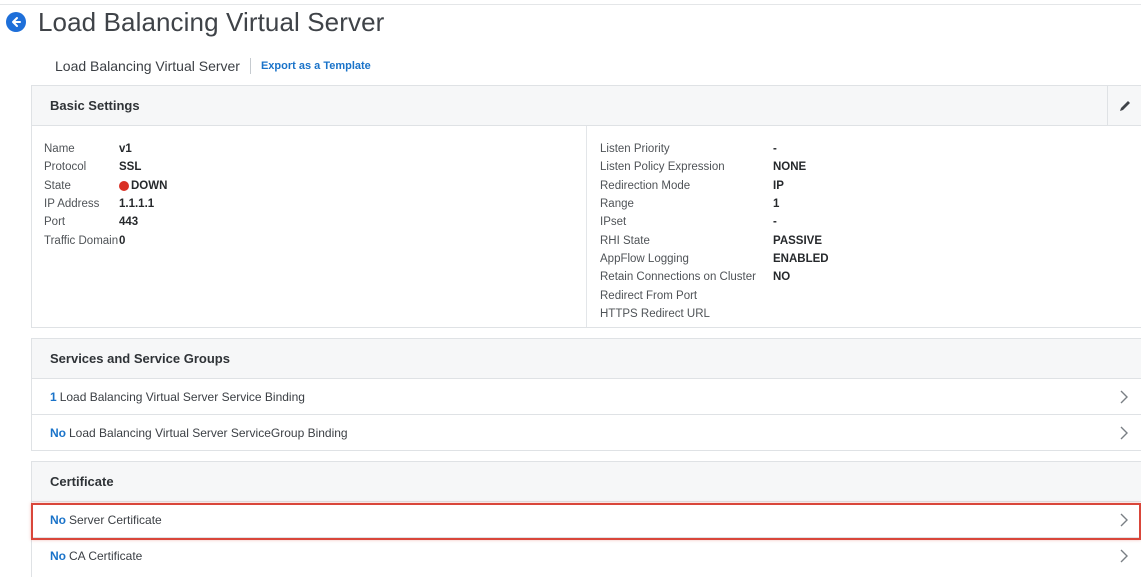 The image size is (1141, 577). I want to click on setting-ip-address: IP Address 1.1.1.1, so click(99, 204).